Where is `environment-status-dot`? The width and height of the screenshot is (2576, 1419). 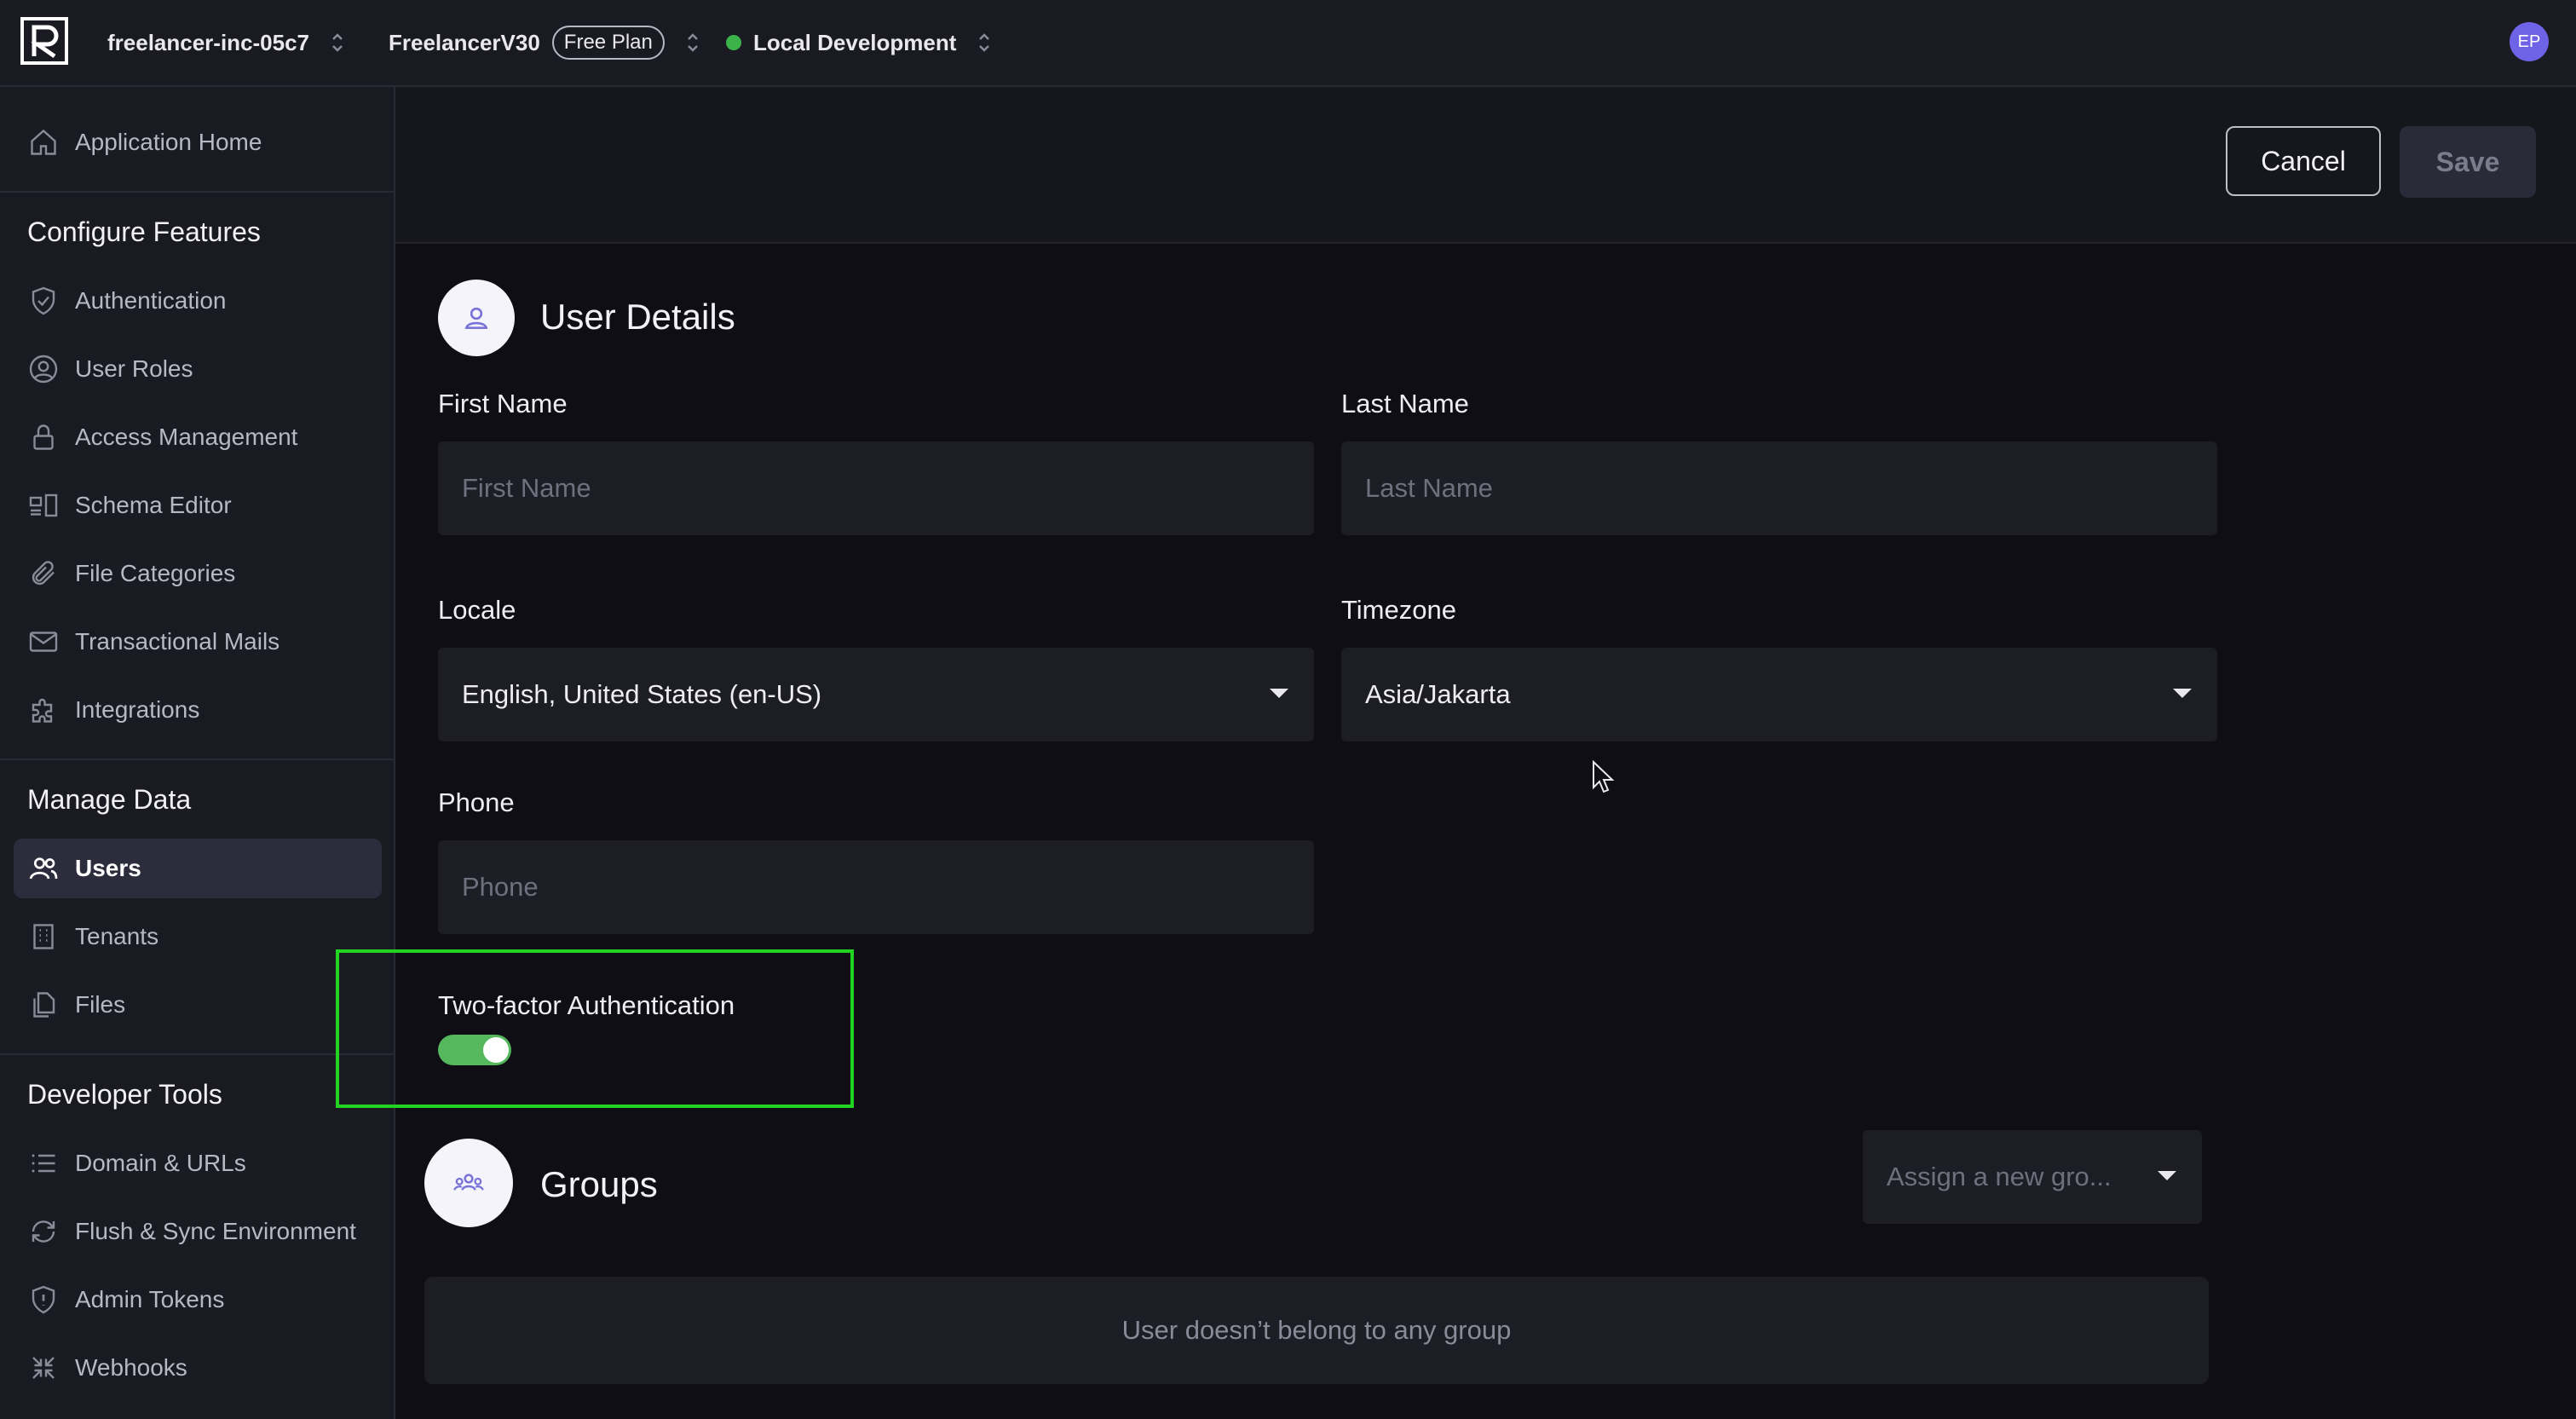
environment-status-dot is located at coordinates (733, 42).